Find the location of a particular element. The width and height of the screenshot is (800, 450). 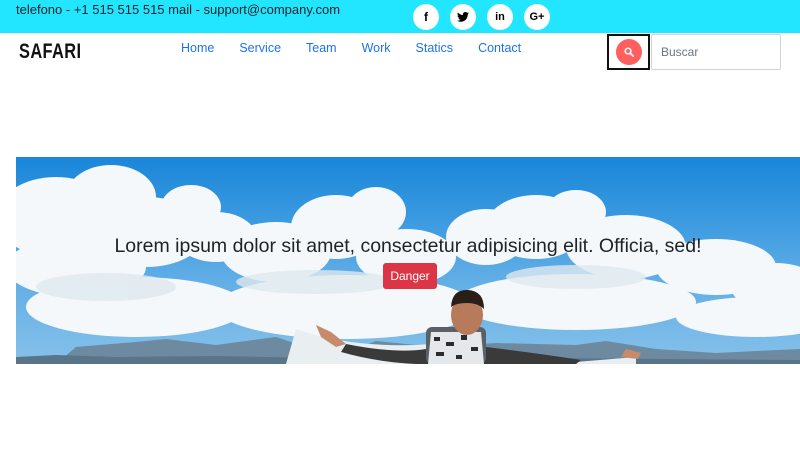

search-button is located at coordinates (628, 52).